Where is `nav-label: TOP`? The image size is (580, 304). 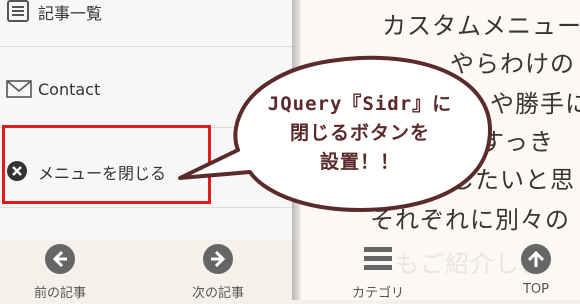 nav-label: TOP is located at coordinates (535, 289).